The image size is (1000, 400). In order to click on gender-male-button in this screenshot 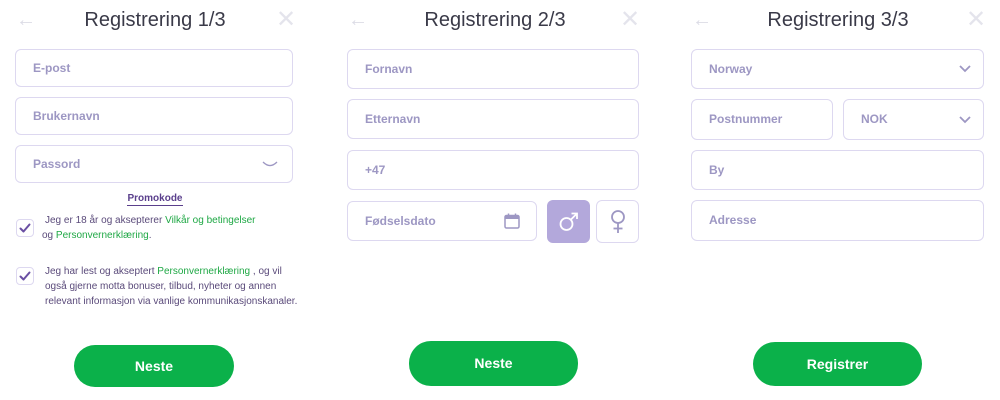, I will do `click(568, 221)`.